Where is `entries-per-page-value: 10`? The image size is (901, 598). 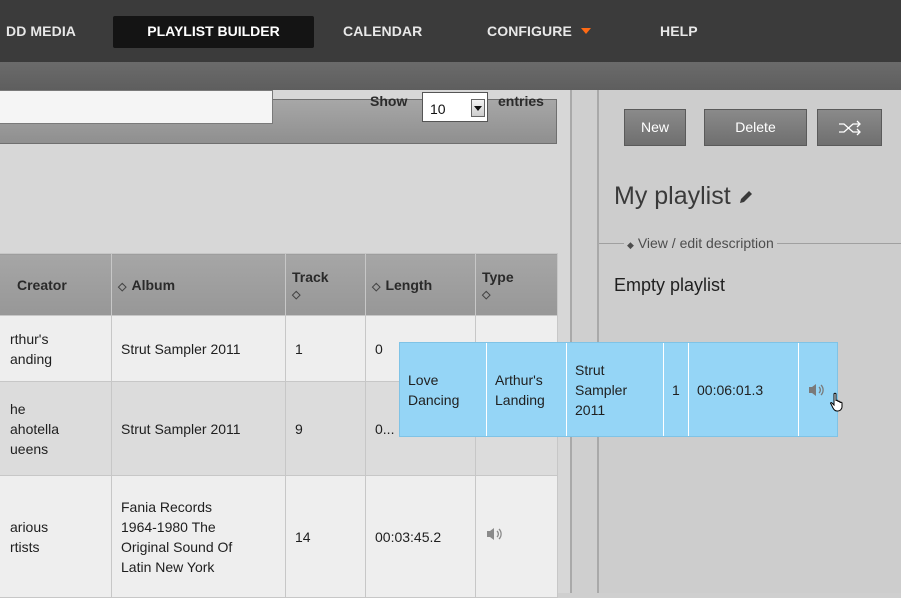 entries-per-page-value: 10 is located at coordinates (438, 109).